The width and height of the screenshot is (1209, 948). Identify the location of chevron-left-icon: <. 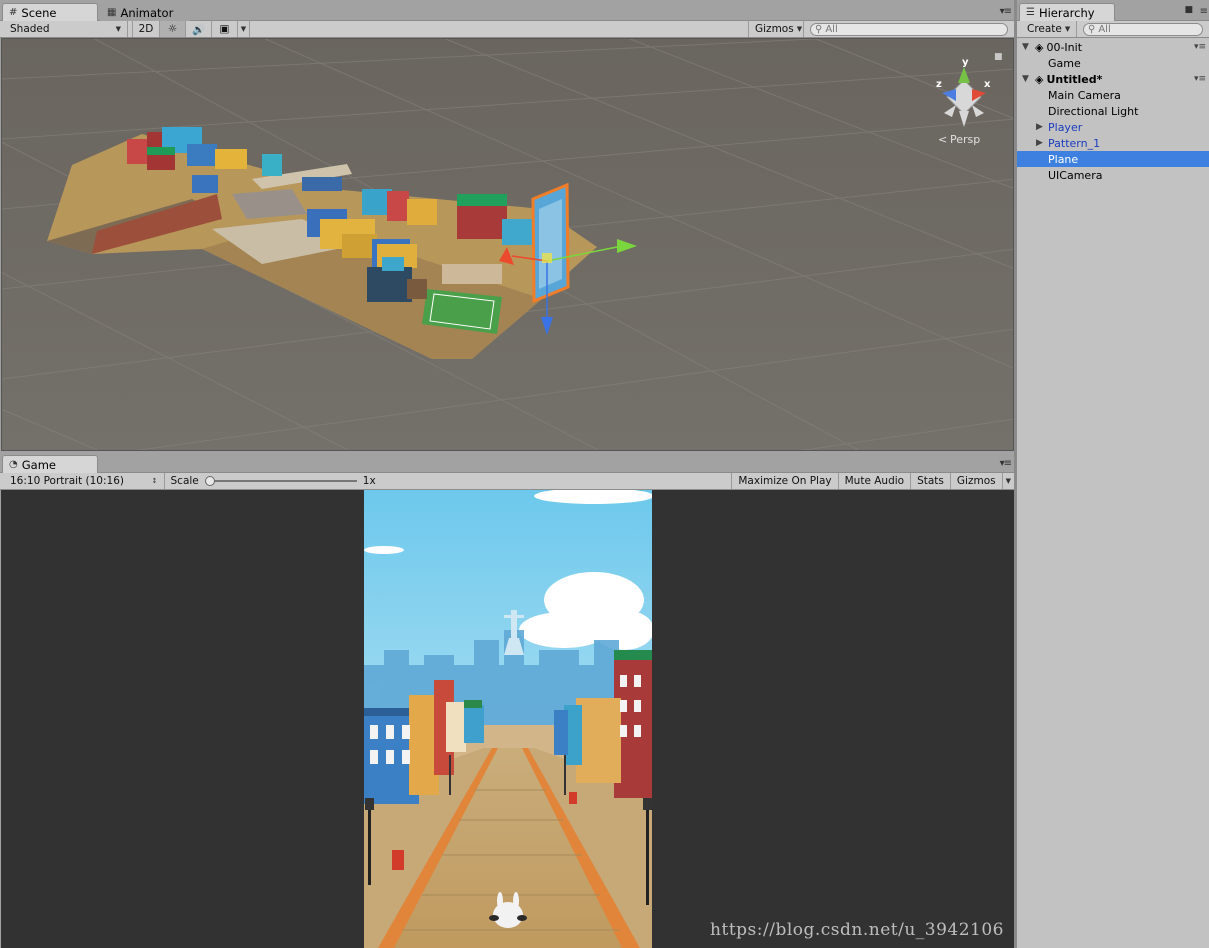
(942, 139).